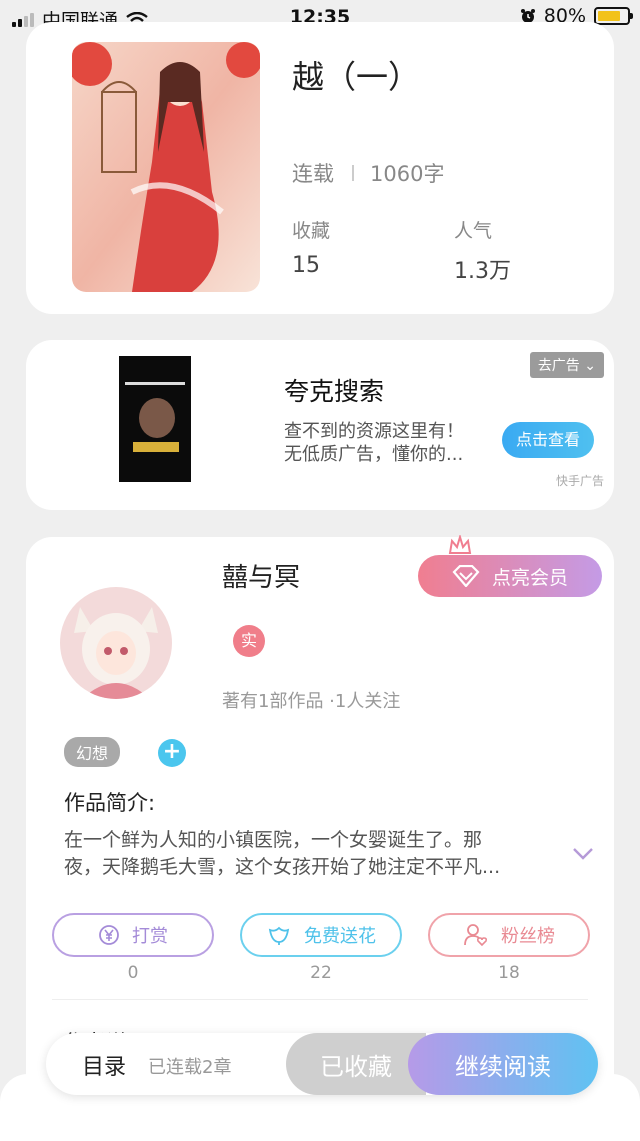  I want to click on stat-value: 1.3万, so click(482, 271).